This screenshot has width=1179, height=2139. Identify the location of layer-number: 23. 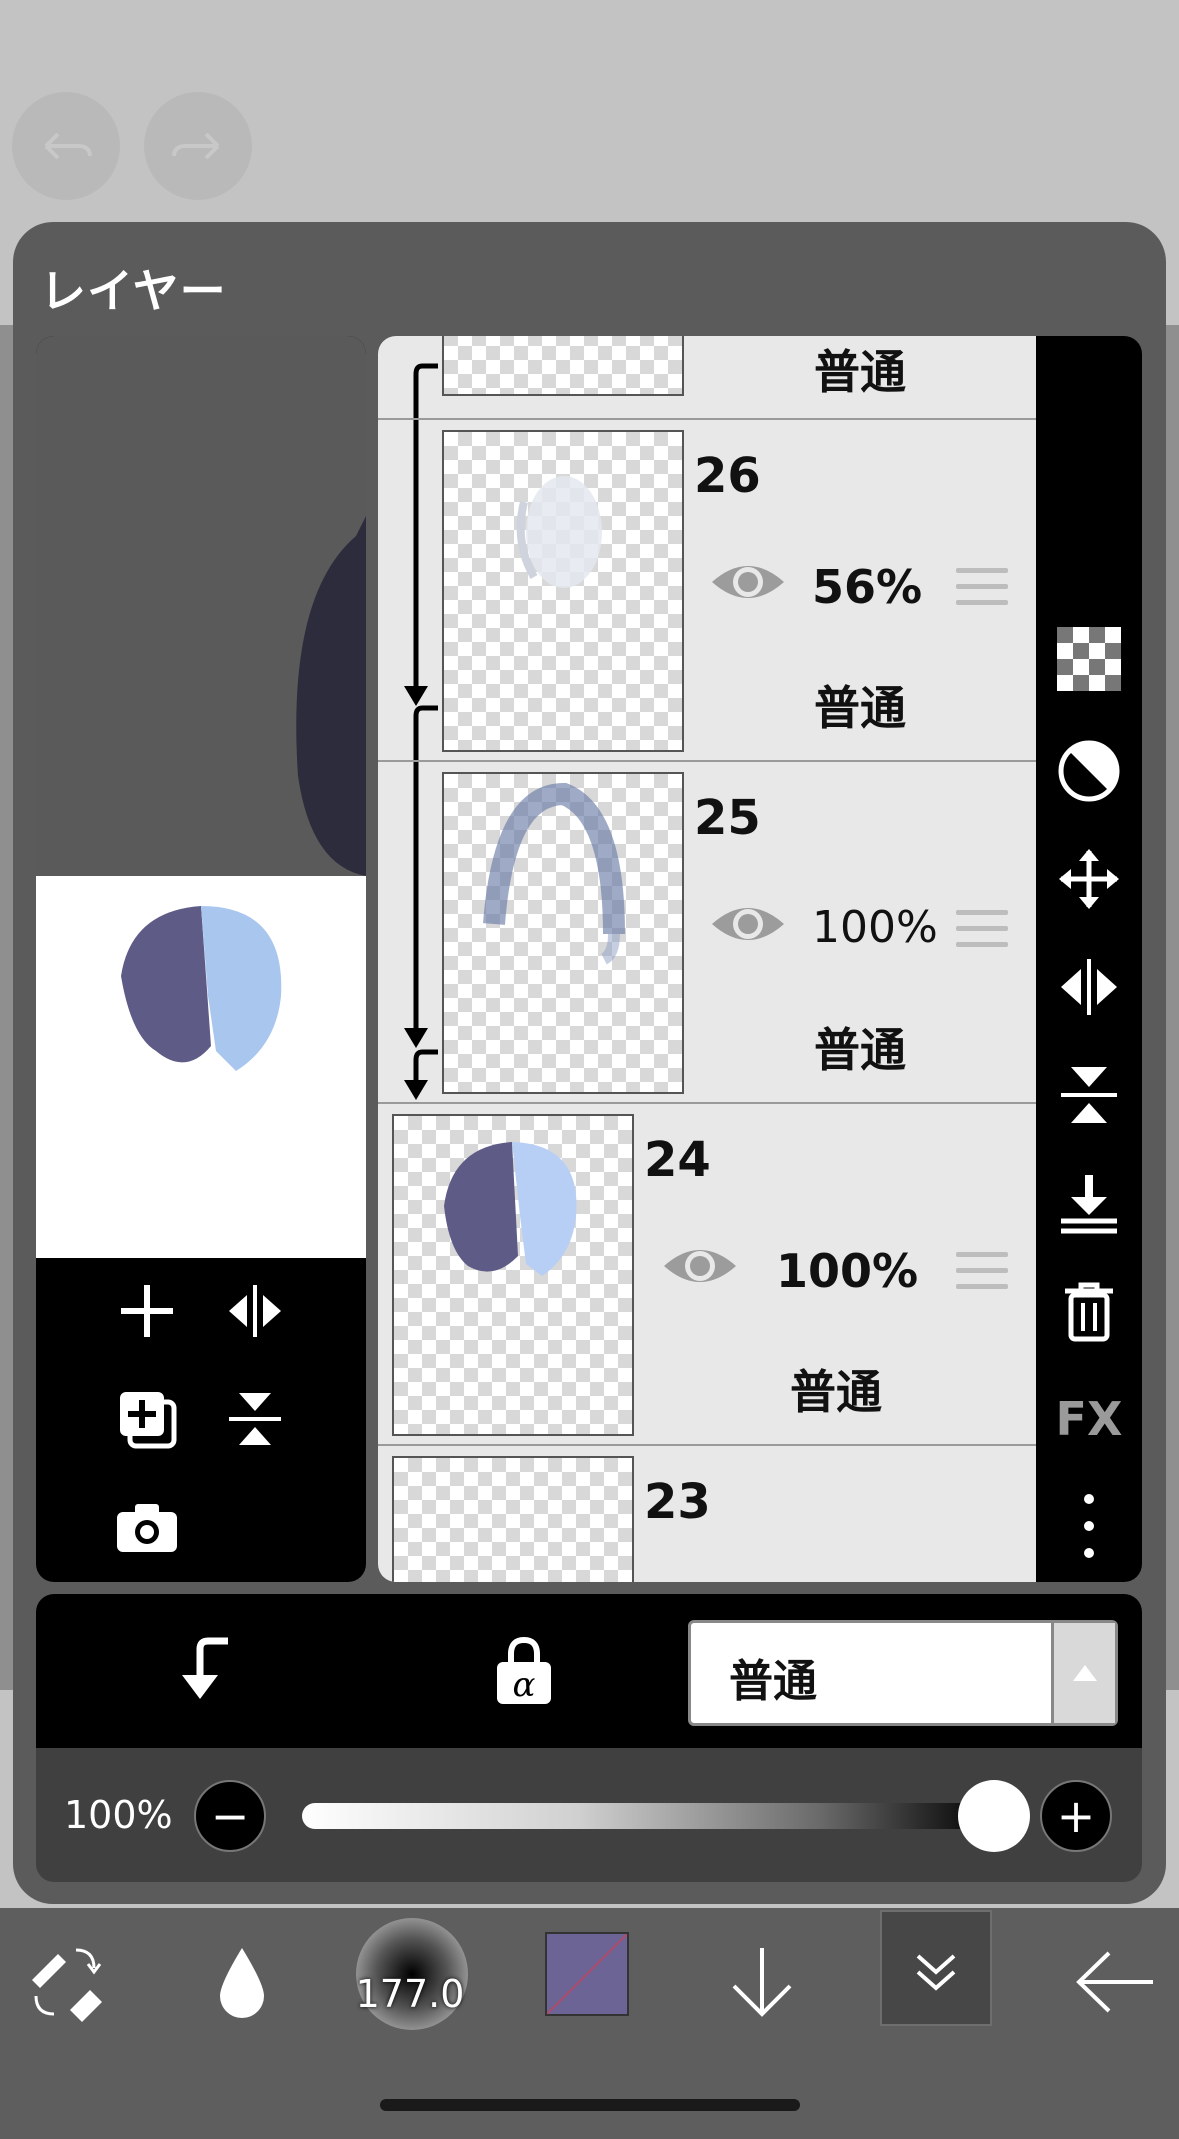
(677, 1502).